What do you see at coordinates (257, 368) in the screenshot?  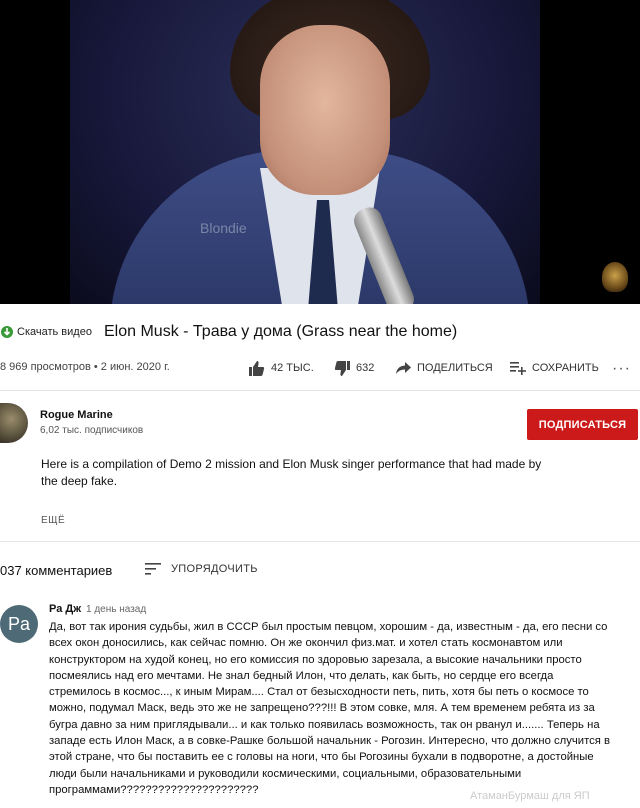 I see `thumbs-up-icon` at bounding box center [257, 368].